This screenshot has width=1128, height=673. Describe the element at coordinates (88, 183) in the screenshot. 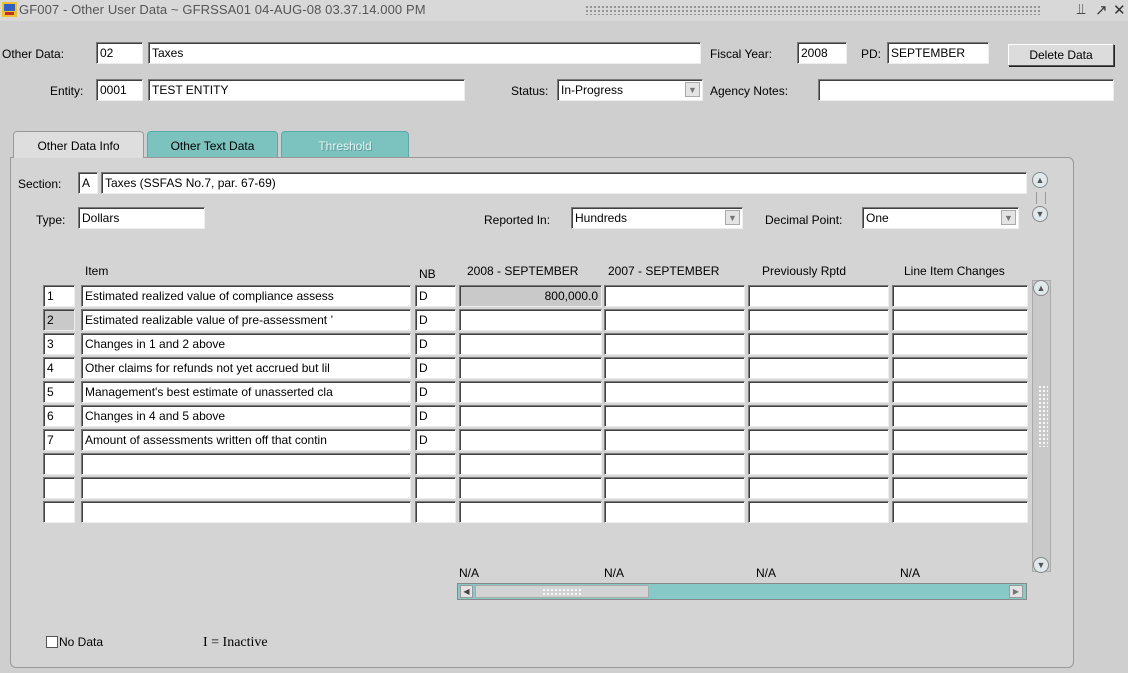

I see `section-code-field: A` at that location.